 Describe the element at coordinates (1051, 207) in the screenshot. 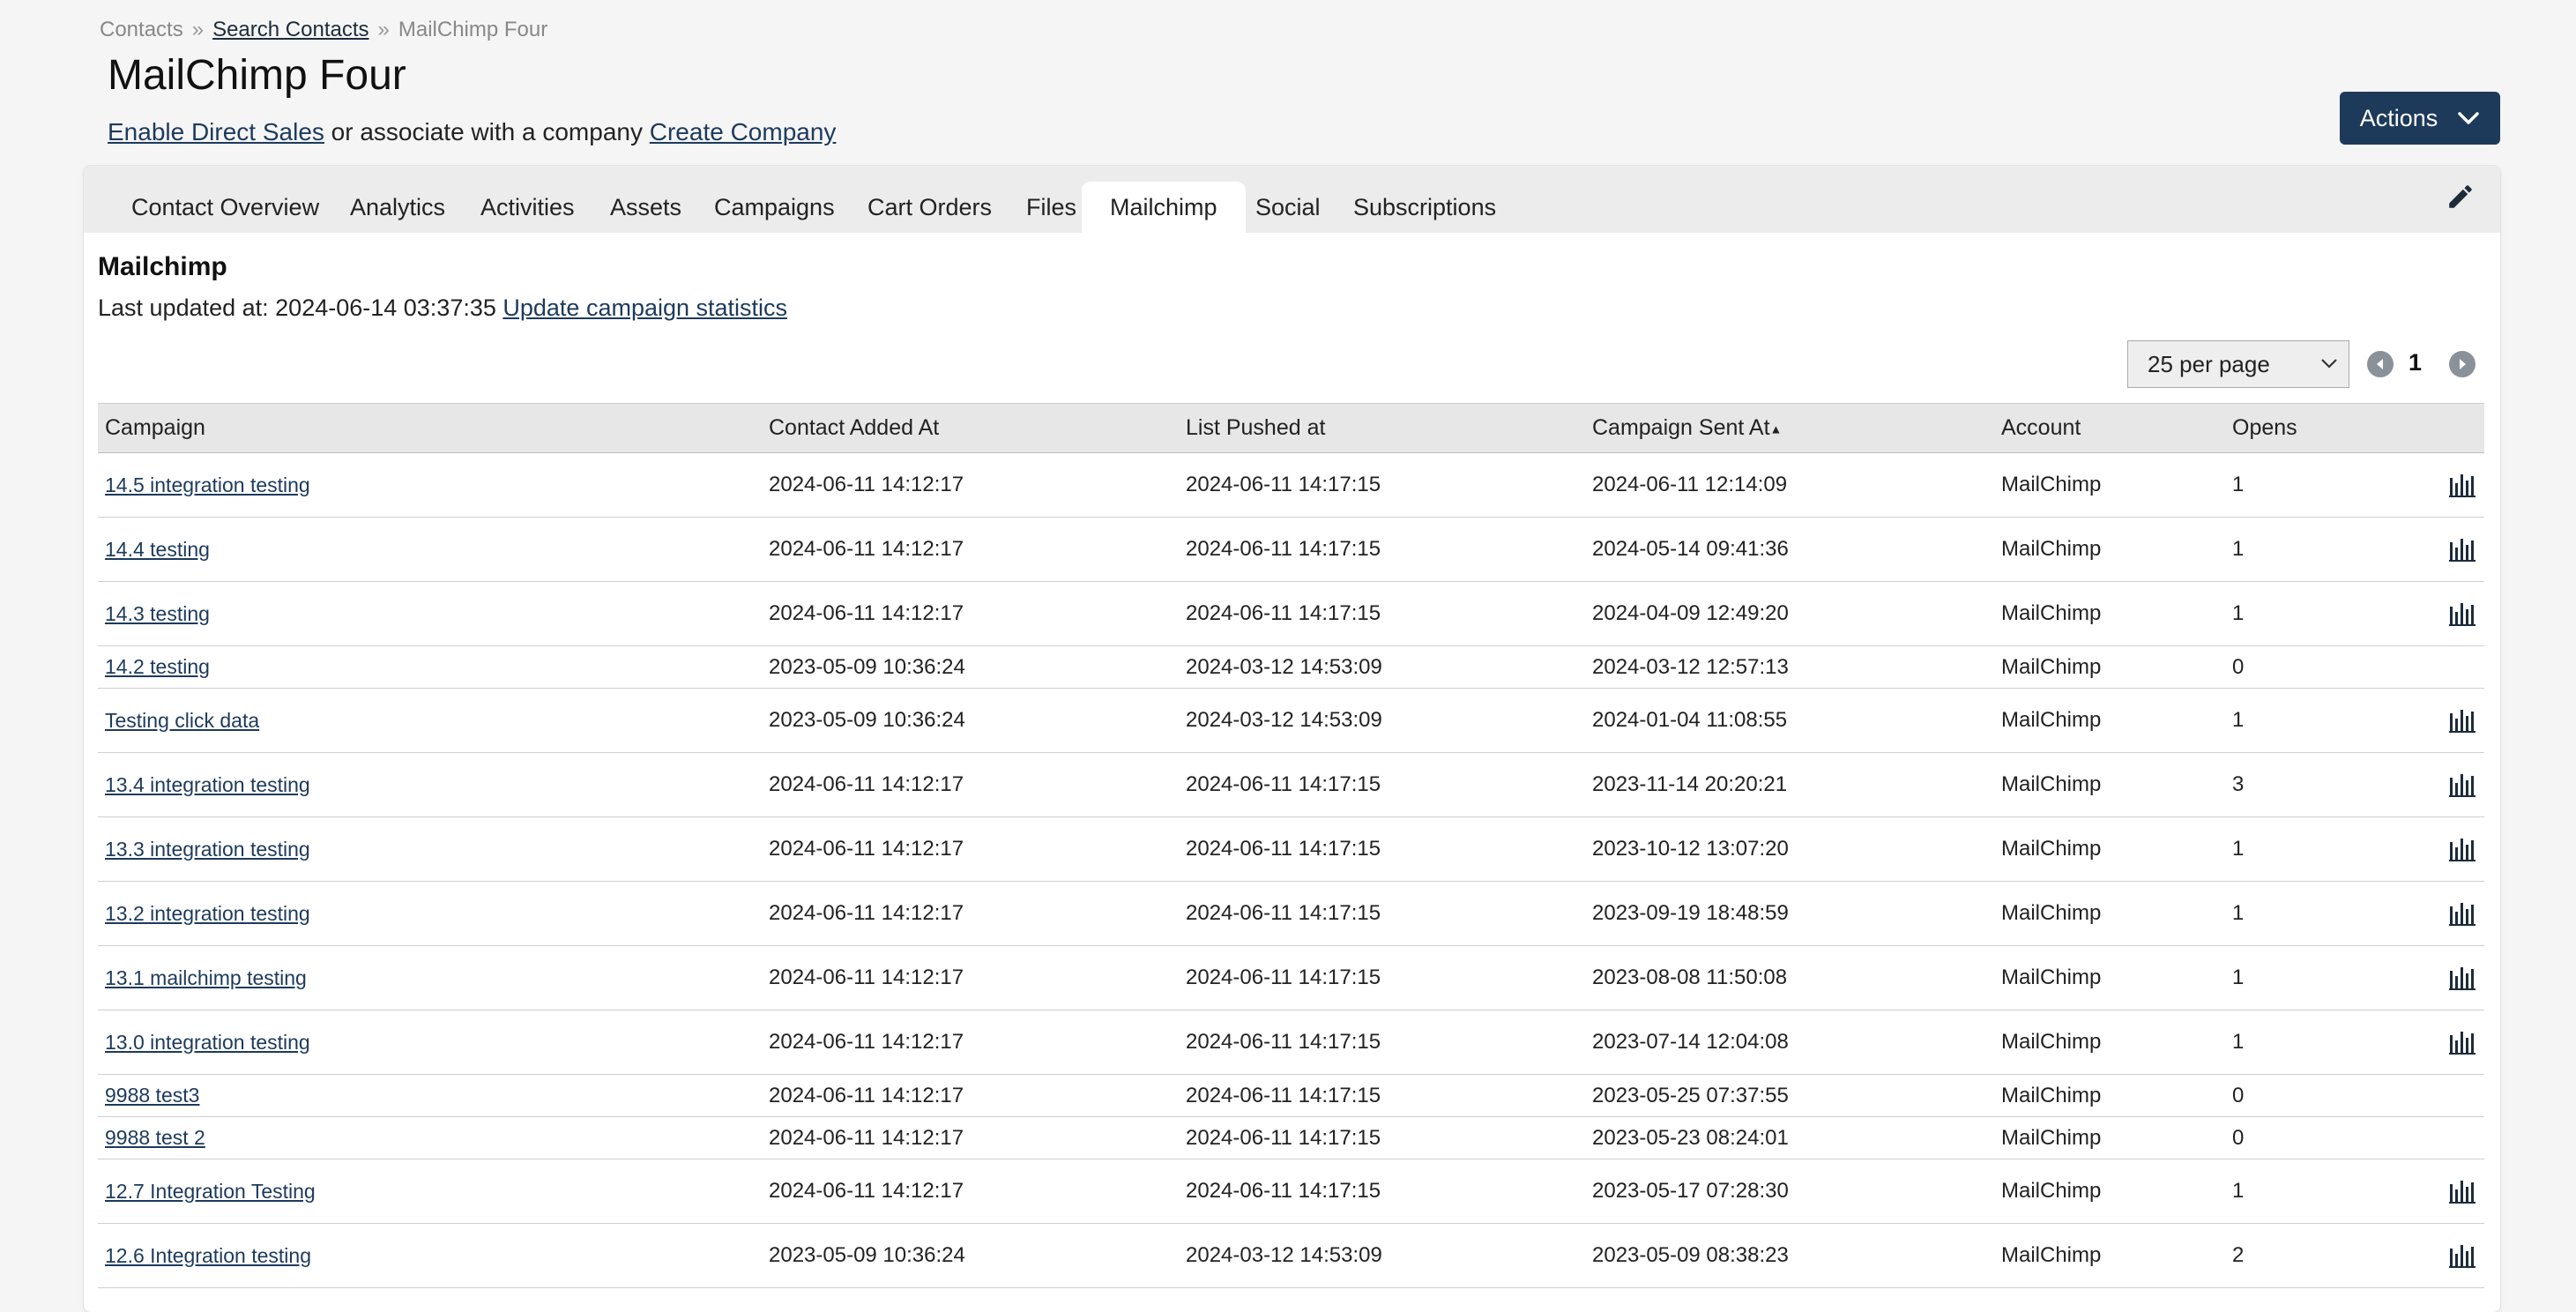

I see `tab-files: Files` at that location.